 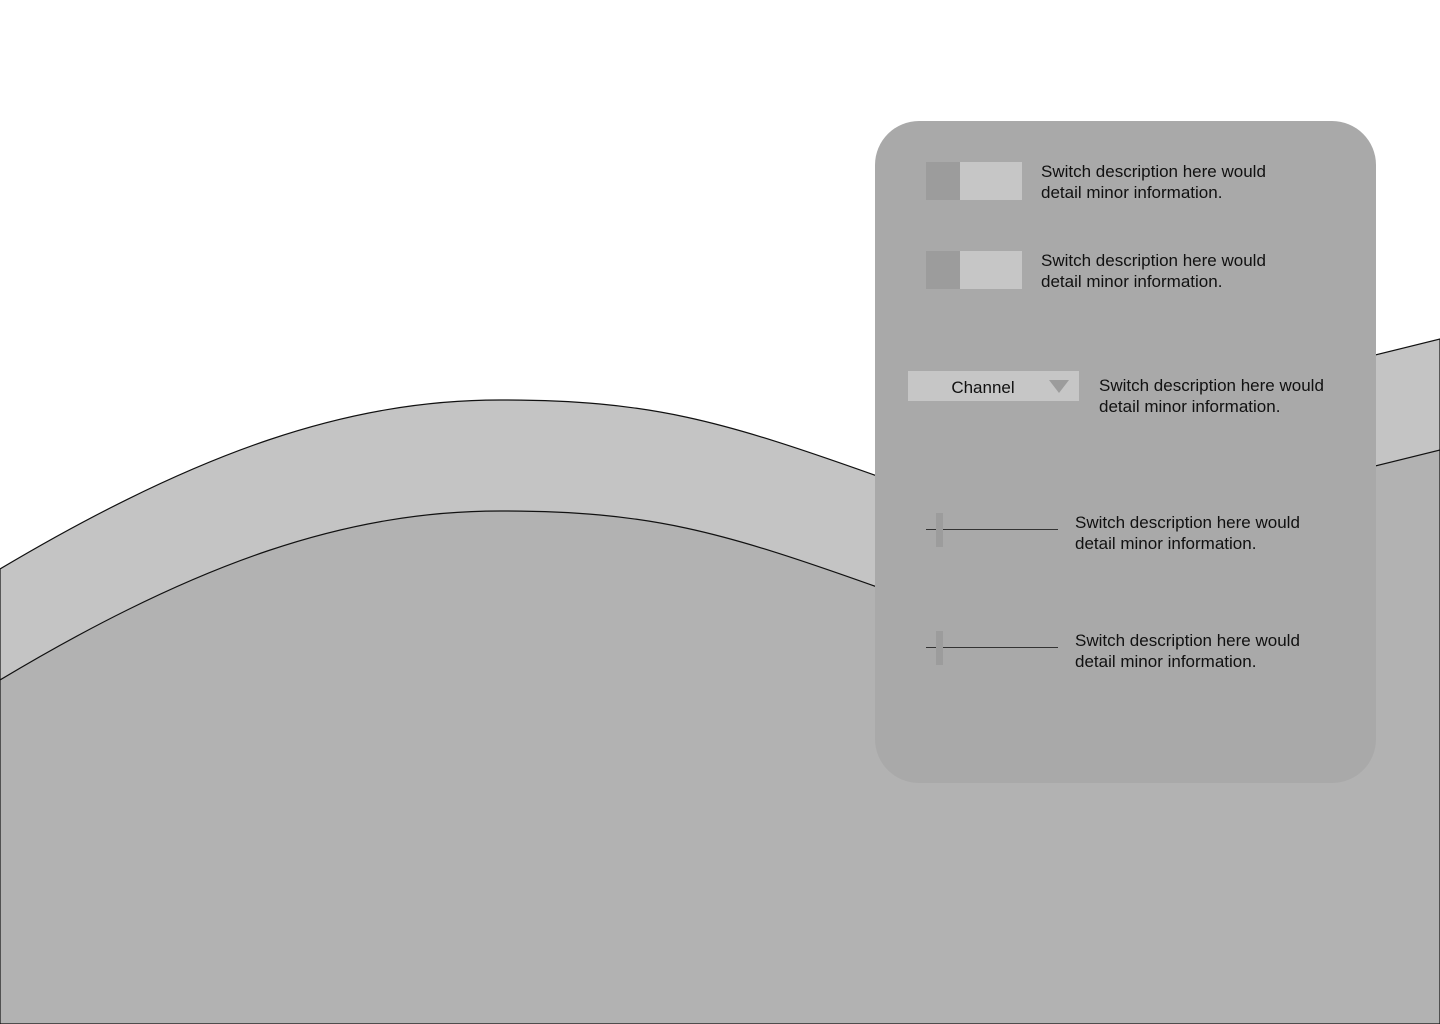 I want to click on channel-select: Channel, so click(x=993, y=386).